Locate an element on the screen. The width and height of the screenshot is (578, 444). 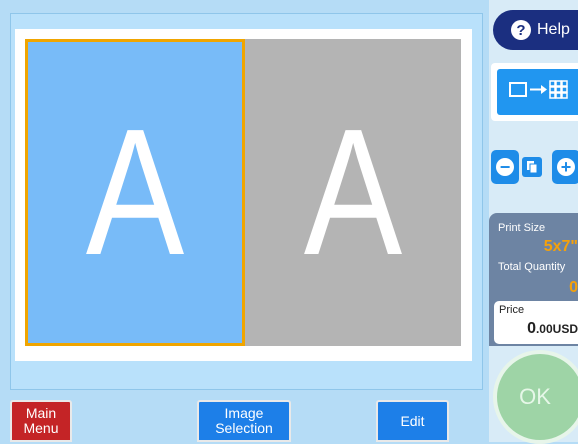
plus-icon: + is located at coordinates (566, 167).